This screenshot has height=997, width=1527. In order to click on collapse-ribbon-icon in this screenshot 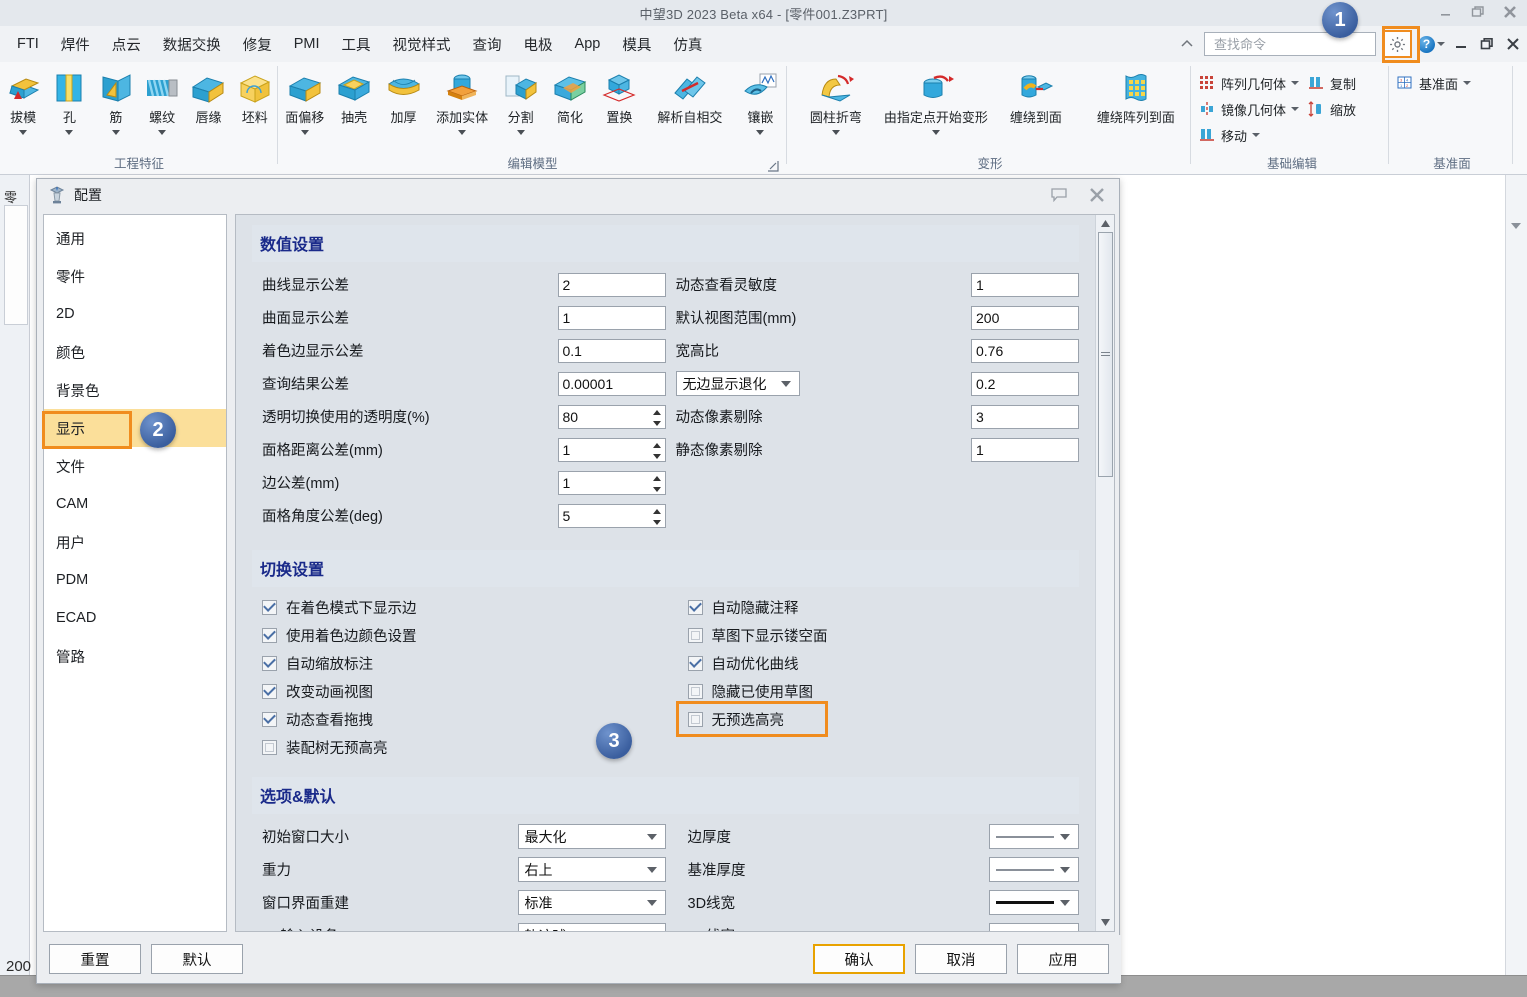, I will do `click(1187, 44)`.